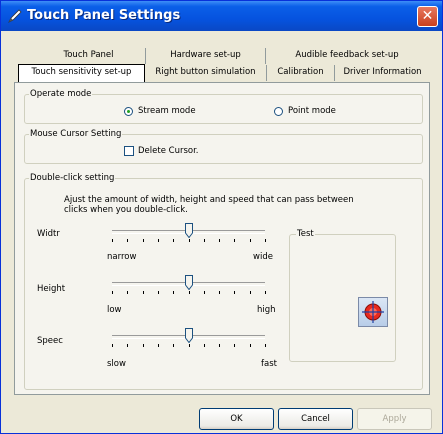  Describe the element at coordinates (269, 364) in the screenshot. I see `speed-max-label: fast` at that location.